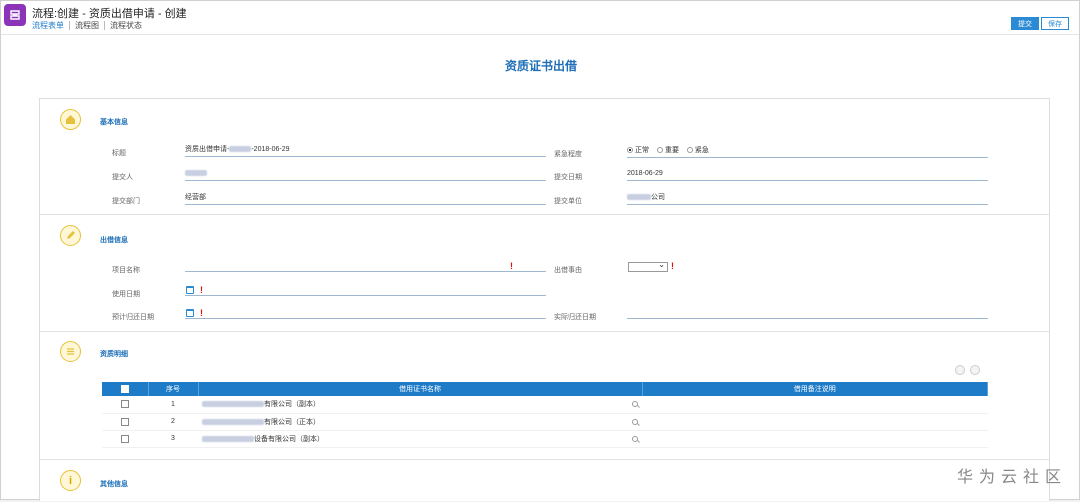 The height and width of the screenshot is (502, 1080). Describe the element at coordinates (15, 15) in the screenshot. I see `app-logo-icon` at that location.